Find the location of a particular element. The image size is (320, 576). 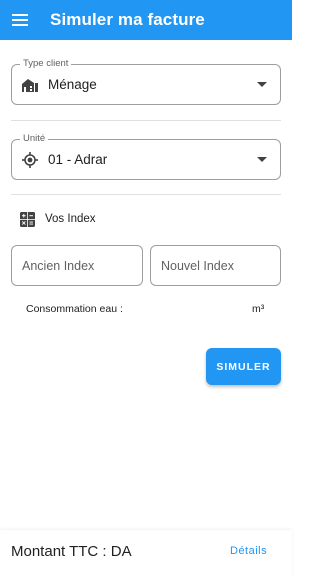

page-title: Simuler ma facture is located at coordinates (127, 19).